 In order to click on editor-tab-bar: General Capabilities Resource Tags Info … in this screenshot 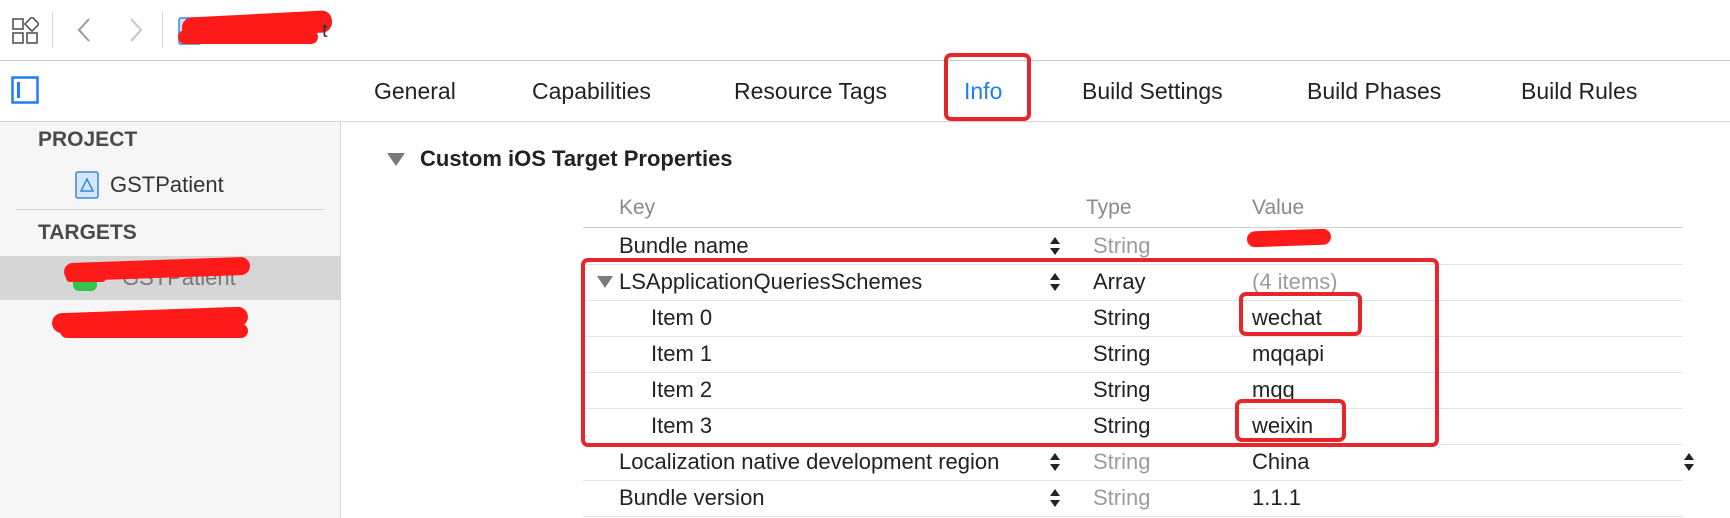, I will do `click(865, 91)`.